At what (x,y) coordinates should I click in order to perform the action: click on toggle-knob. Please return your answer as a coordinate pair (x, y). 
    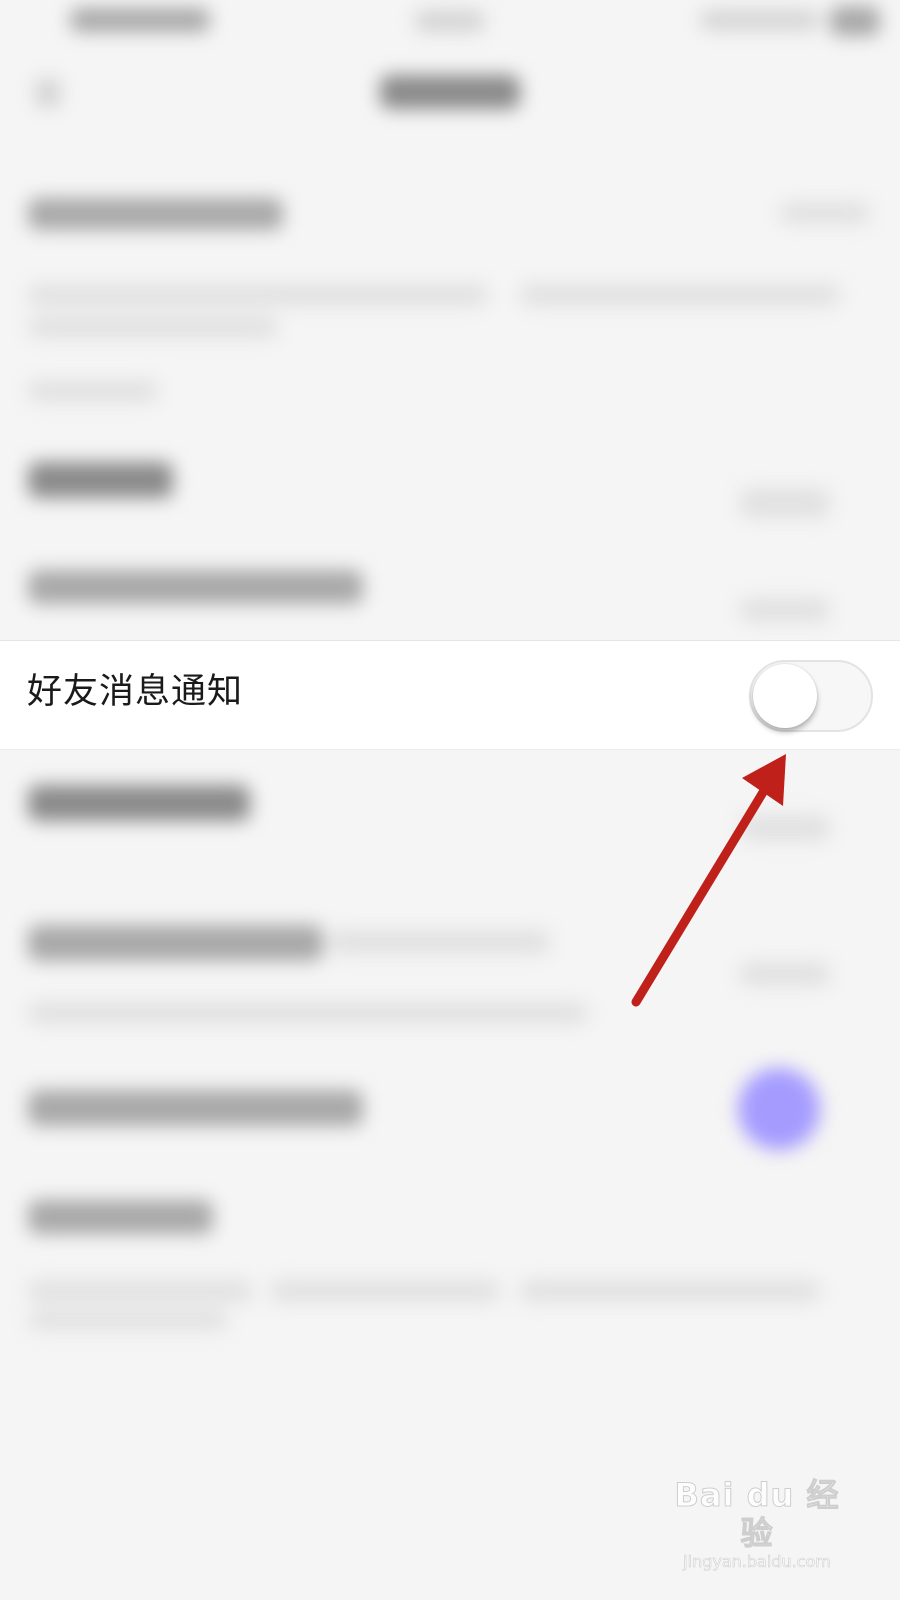
    Looking at the image, I should click on (785, 696).